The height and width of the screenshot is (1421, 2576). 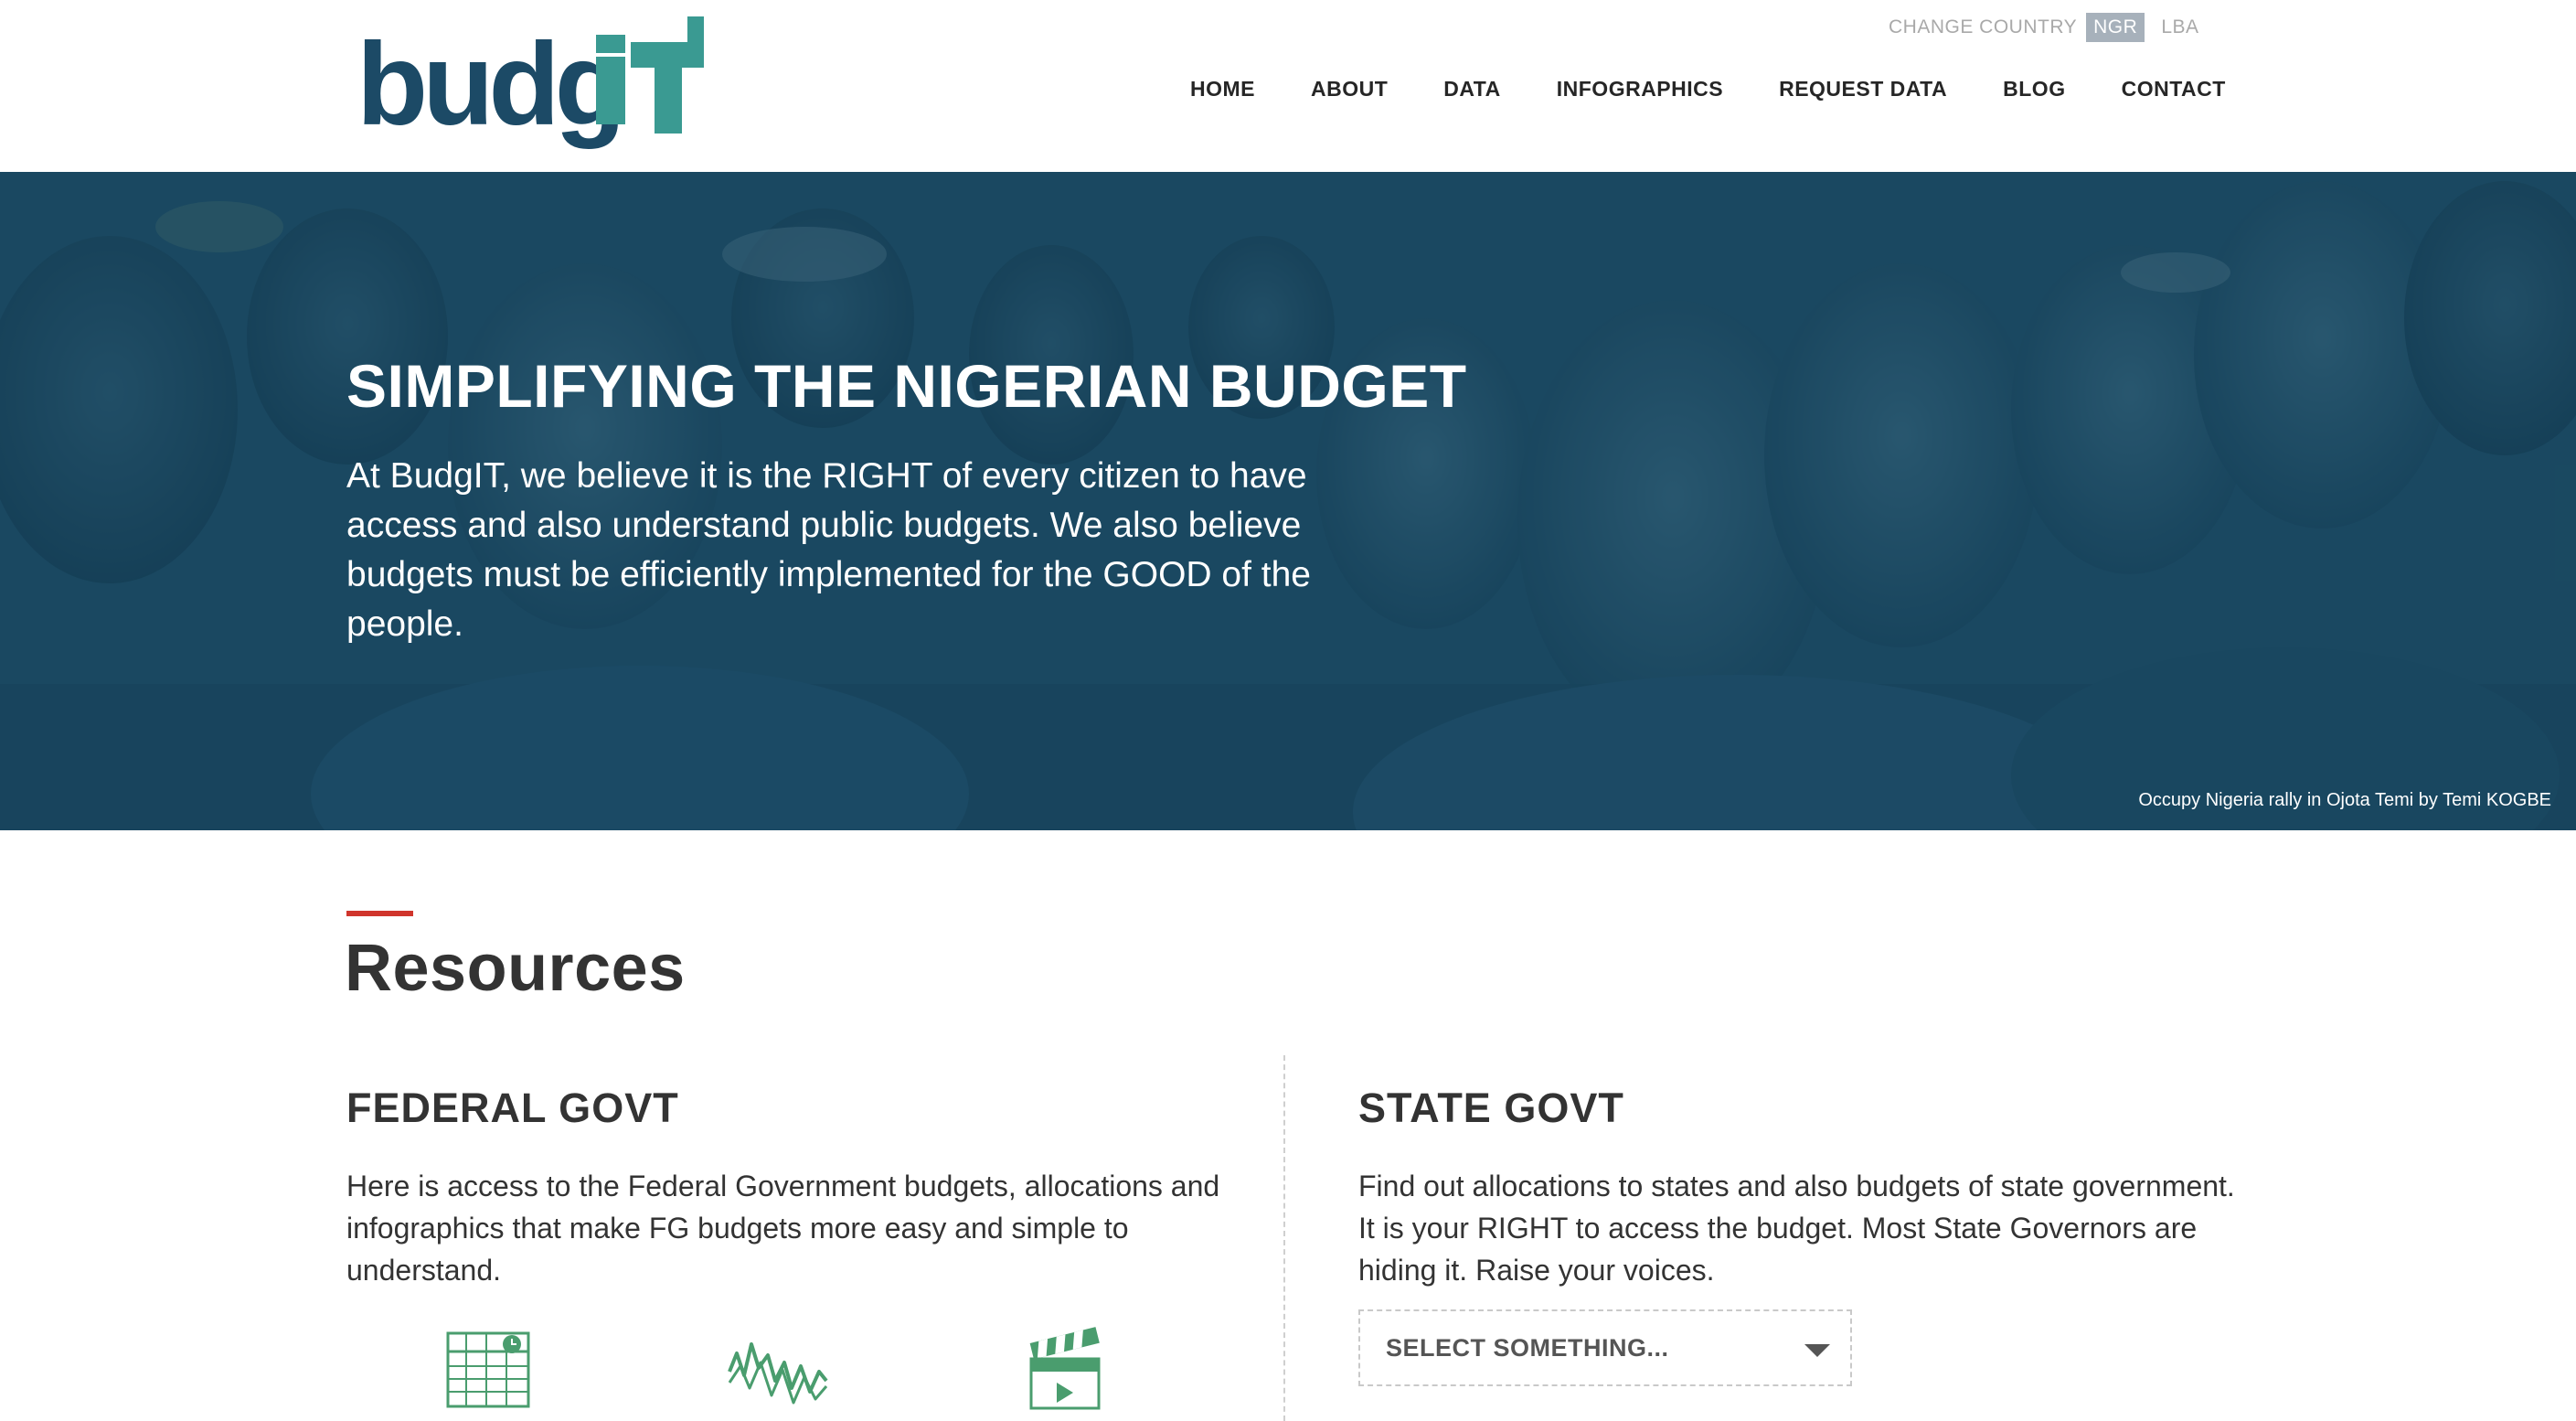 I want to click on column-divider, so click(x=1284, y=1238).